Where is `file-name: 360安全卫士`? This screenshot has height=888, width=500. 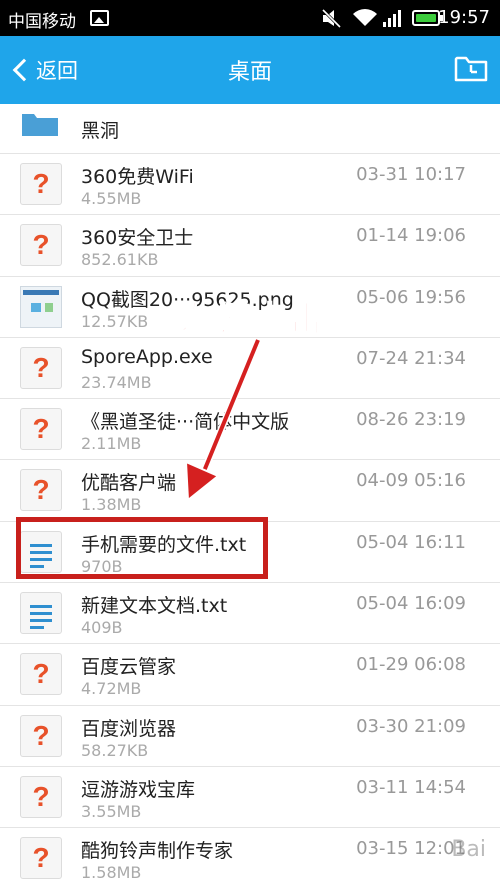 file-name: 360安全卫士 is located at coordinates (137, 238).